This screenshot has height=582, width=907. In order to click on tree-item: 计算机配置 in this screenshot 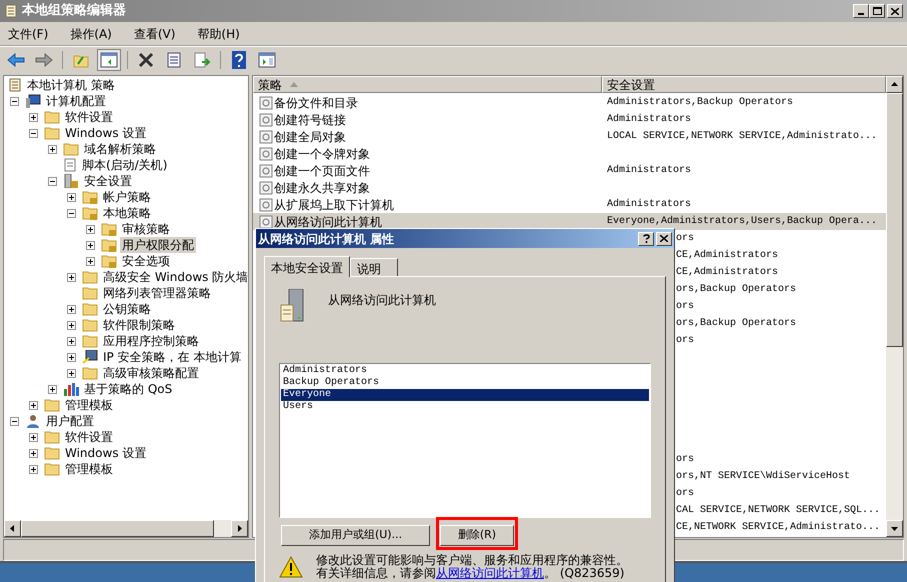, I will do `click(76, 101)`.